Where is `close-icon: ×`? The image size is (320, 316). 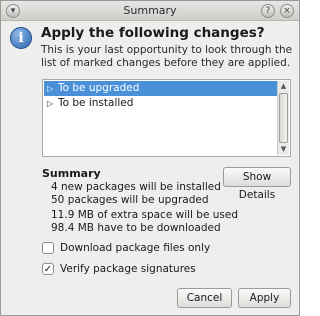 close-icon: × is located at coordinates (287, 11).